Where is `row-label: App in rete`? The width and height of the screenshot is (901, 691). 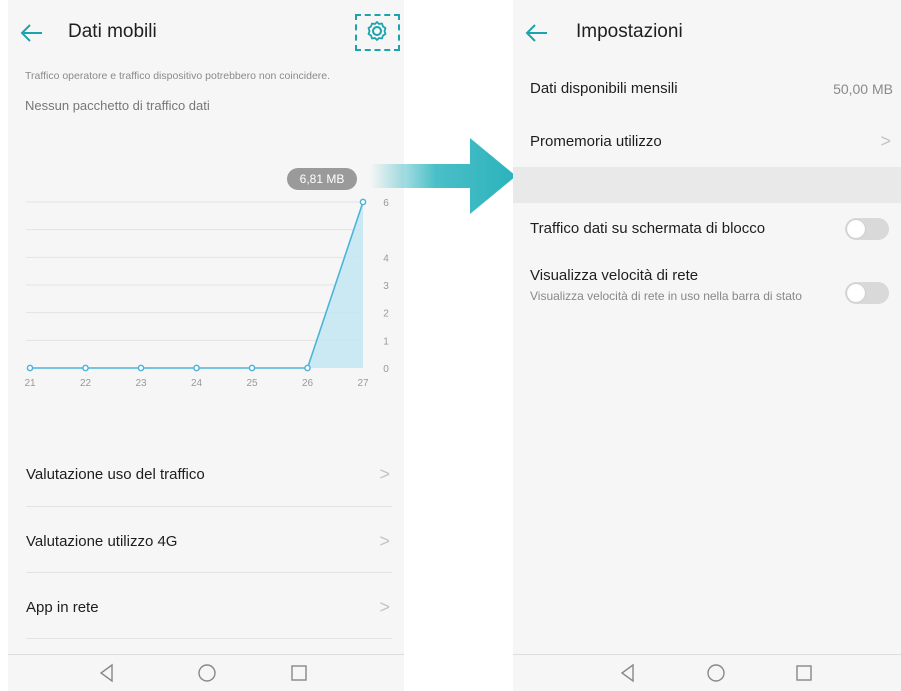 row-label: App in rete is located at coordinates (62, 607).